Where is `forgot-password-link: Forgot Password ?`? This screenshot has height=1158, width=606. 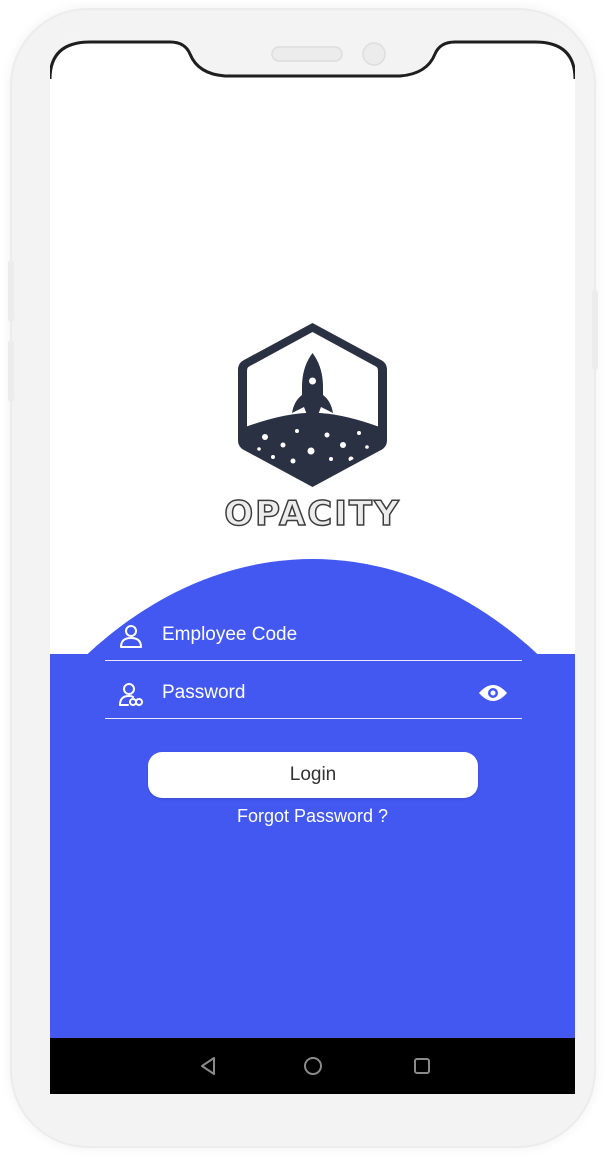
forgot-password-link: Forgot Password ? is located at coordinates (312, 816).